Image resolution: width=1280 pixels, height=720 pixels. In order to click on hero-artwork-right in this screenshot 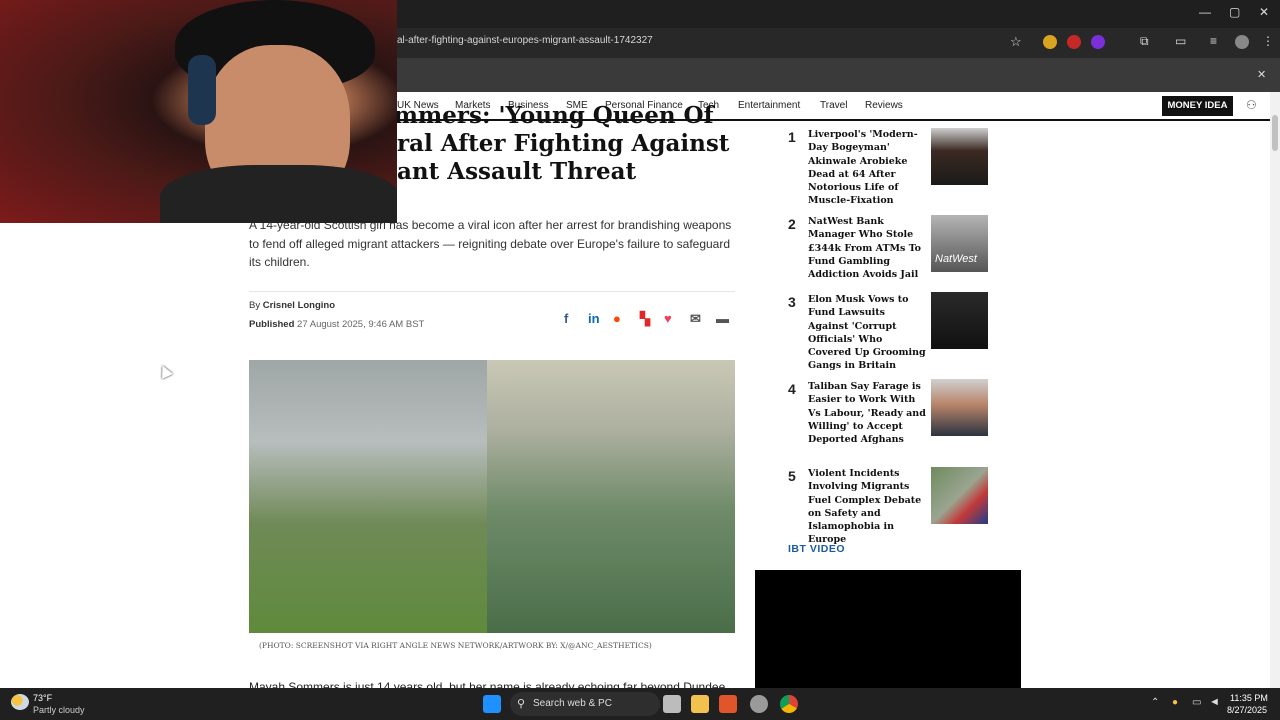, I will do `click(611, 496)`.